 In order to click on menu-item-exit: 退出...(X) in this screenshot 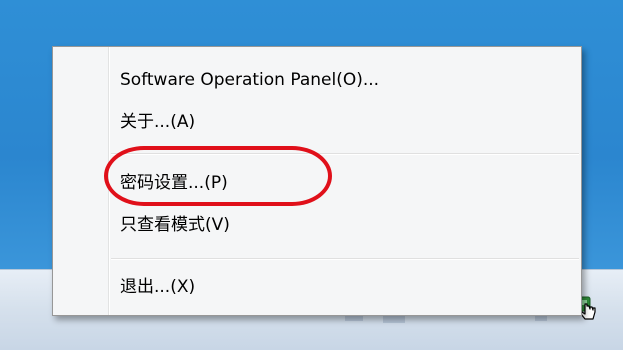, I will do `click(157, 287)`.